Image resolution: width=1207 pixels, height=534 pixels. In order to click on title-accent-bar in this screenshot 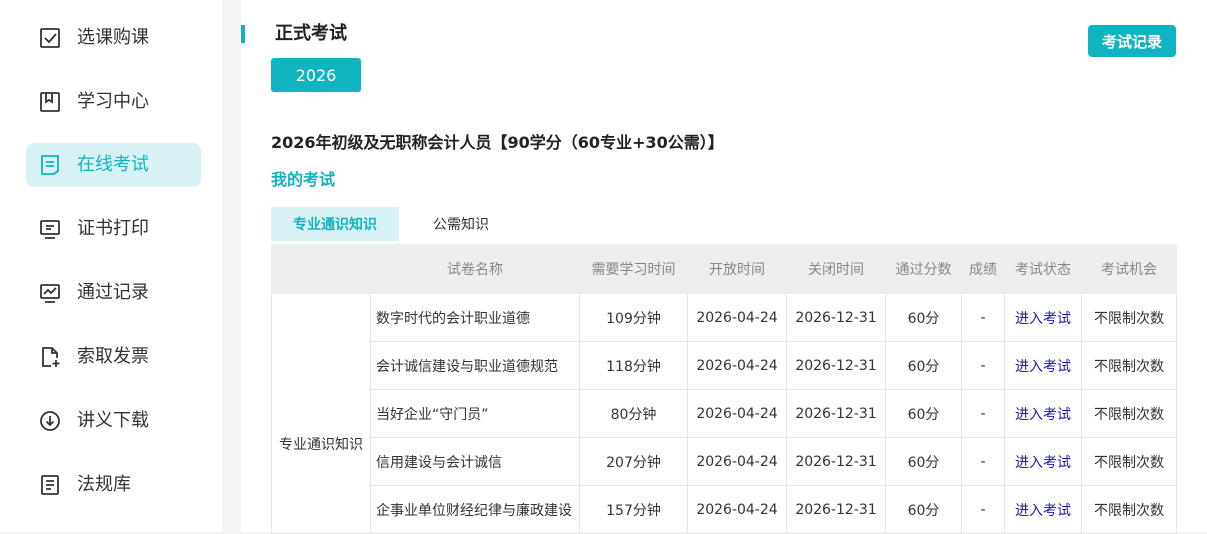, I will do `click(243, 34)`.